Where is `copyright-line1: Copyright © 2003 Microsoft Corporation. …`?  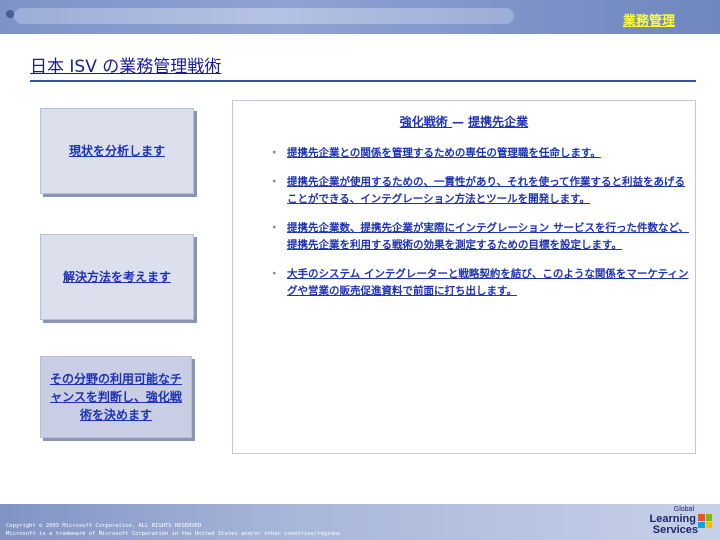
copyright-line1: Copyright © 2003 Microsoft Corporation. … is located at coordinates (104, 526).